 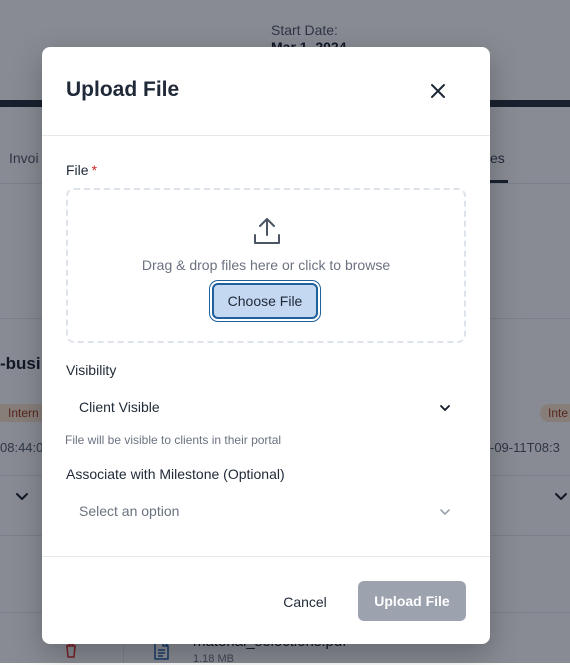 What do you see at coordinates (412, 601) in the screenshot?
I see `upload-file-button: Upload File` at bounding box center [412, 601].